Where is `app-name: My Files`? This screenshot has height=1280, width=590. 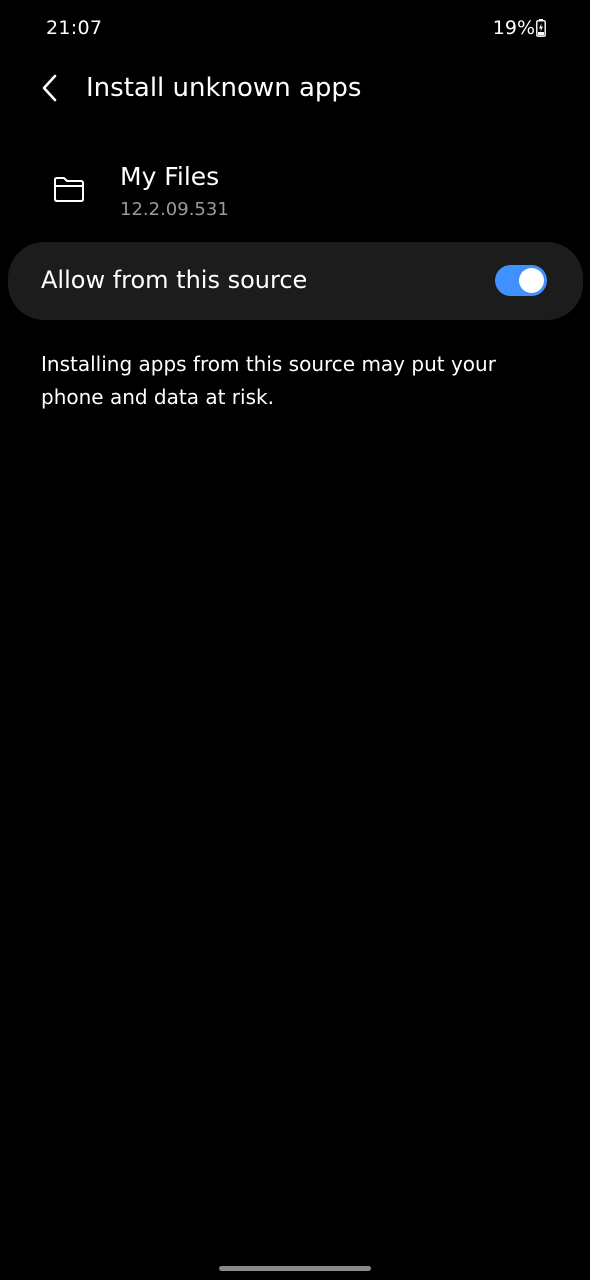
app-name: My Files is located at coordinates (170, 176).